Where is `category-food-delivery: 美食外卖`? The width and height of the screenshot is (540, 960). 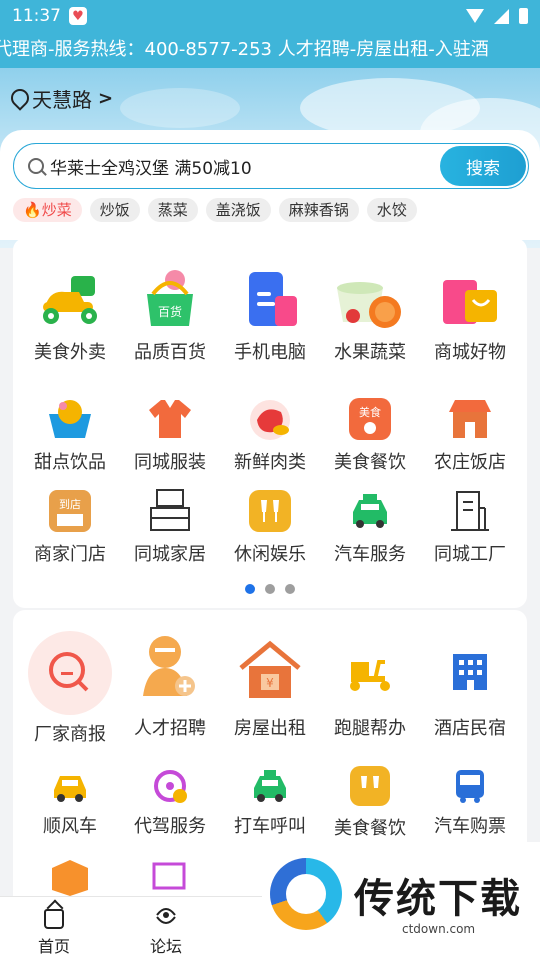 category-food-delivery: 美食外卖 is located at coordinates (70, 315).